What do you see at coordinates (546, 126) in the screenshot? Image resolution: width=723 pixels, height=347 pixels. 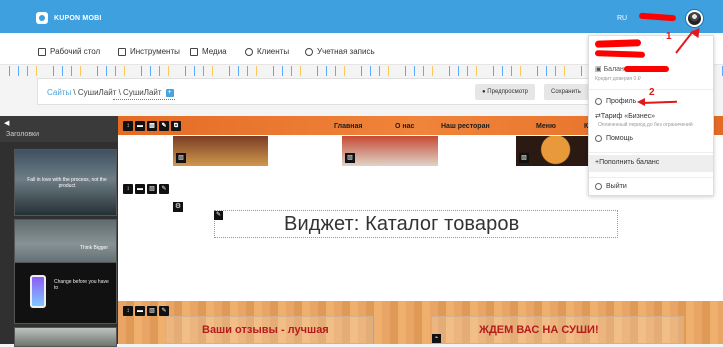 I see `site-menu-menu: Меню` at bounding box center [546, 126].